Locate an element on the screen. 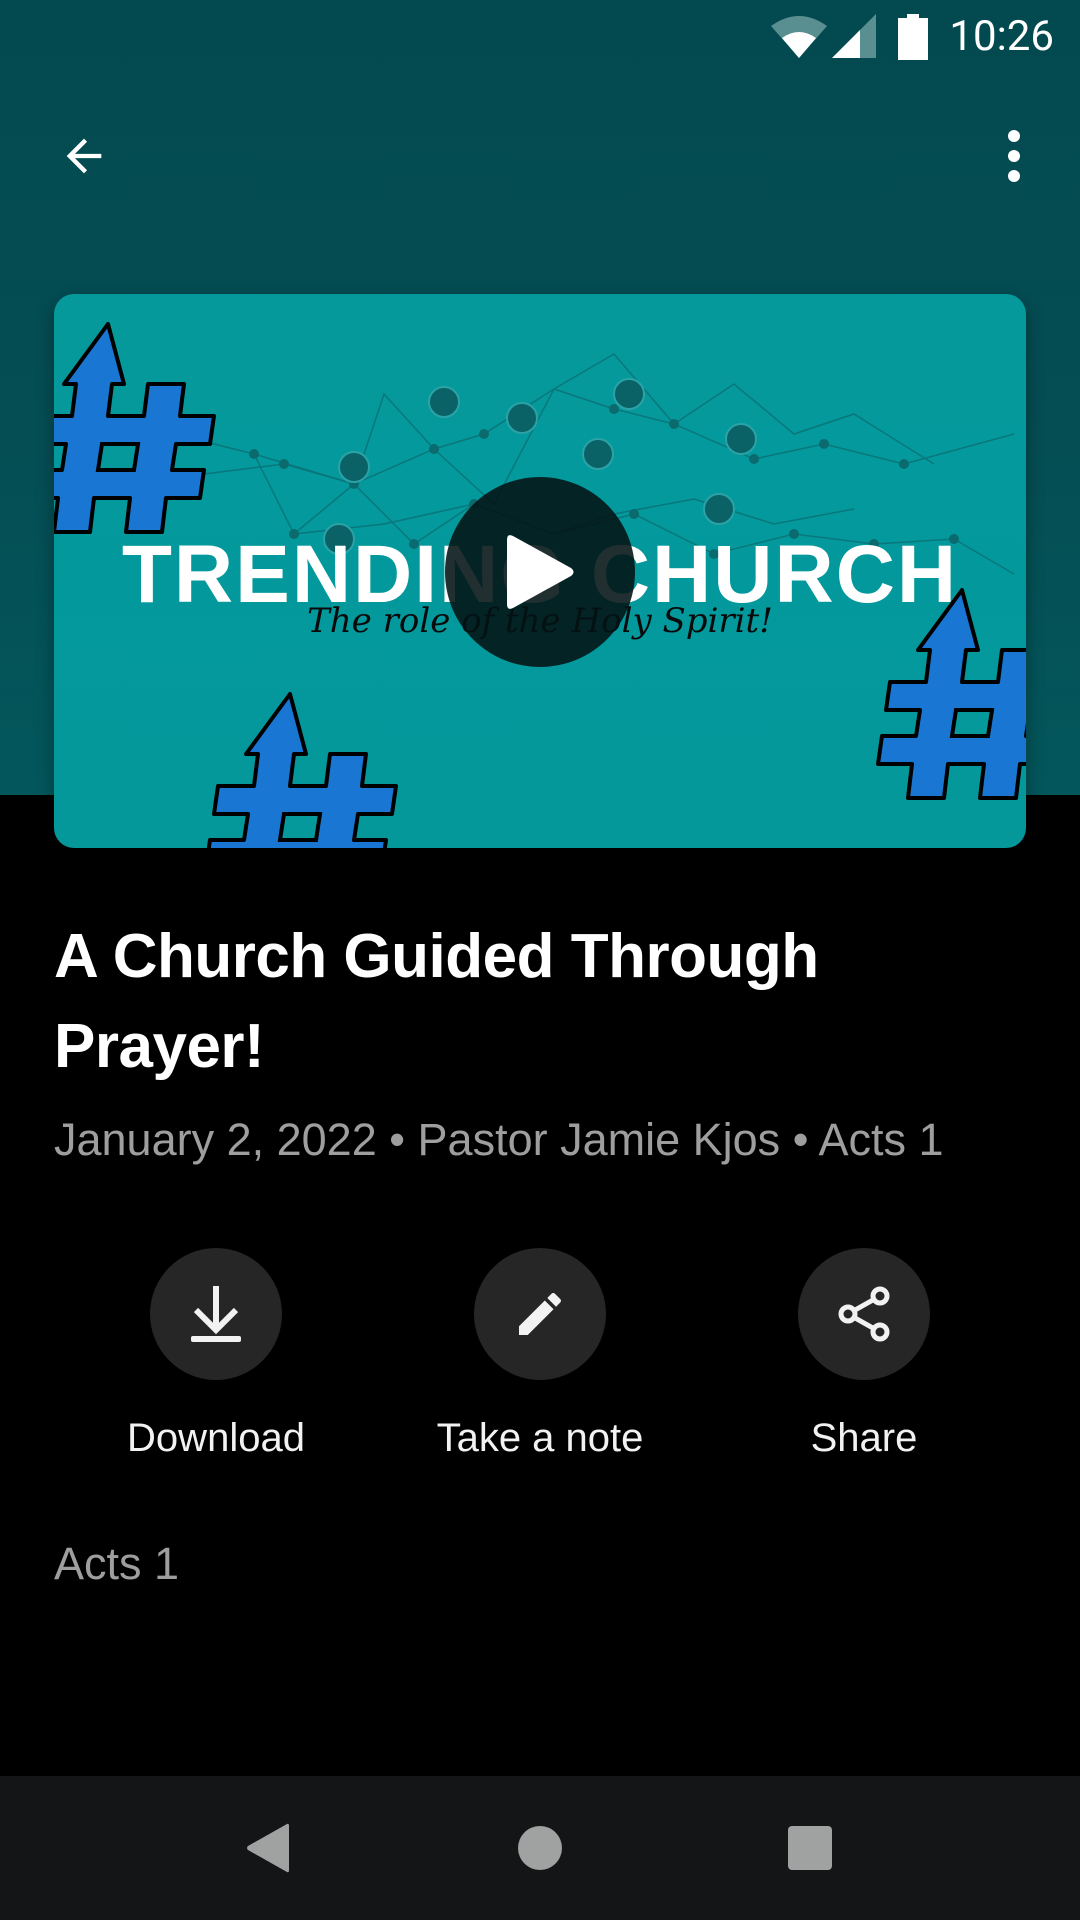  share-label: Share is located at coordinates (864, 1438).